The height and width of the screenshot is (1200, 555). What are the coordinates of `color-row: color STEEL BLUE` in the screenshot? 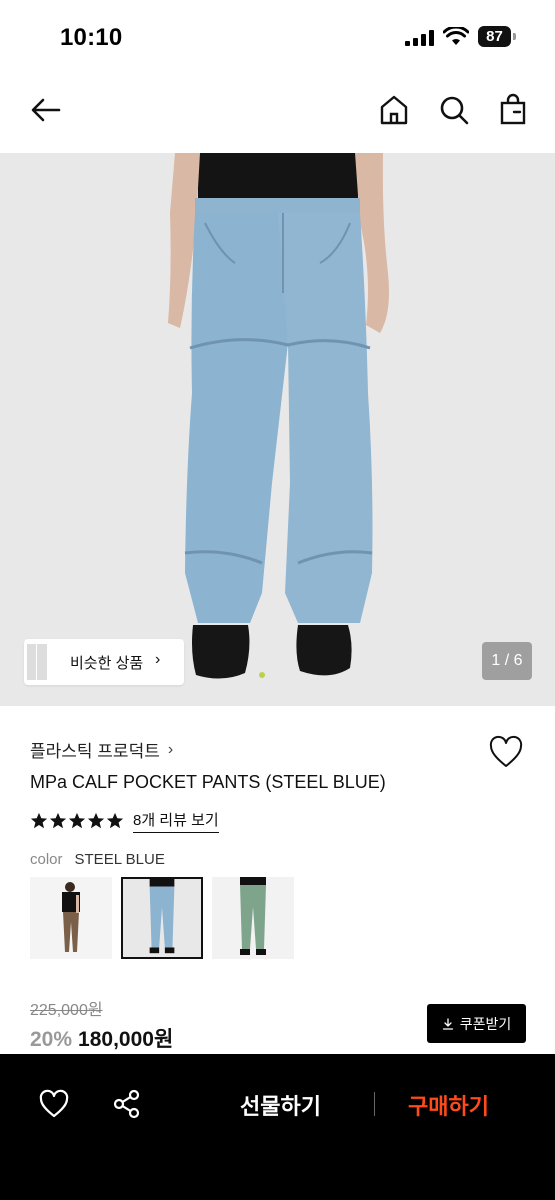 It's located at (97, 859).